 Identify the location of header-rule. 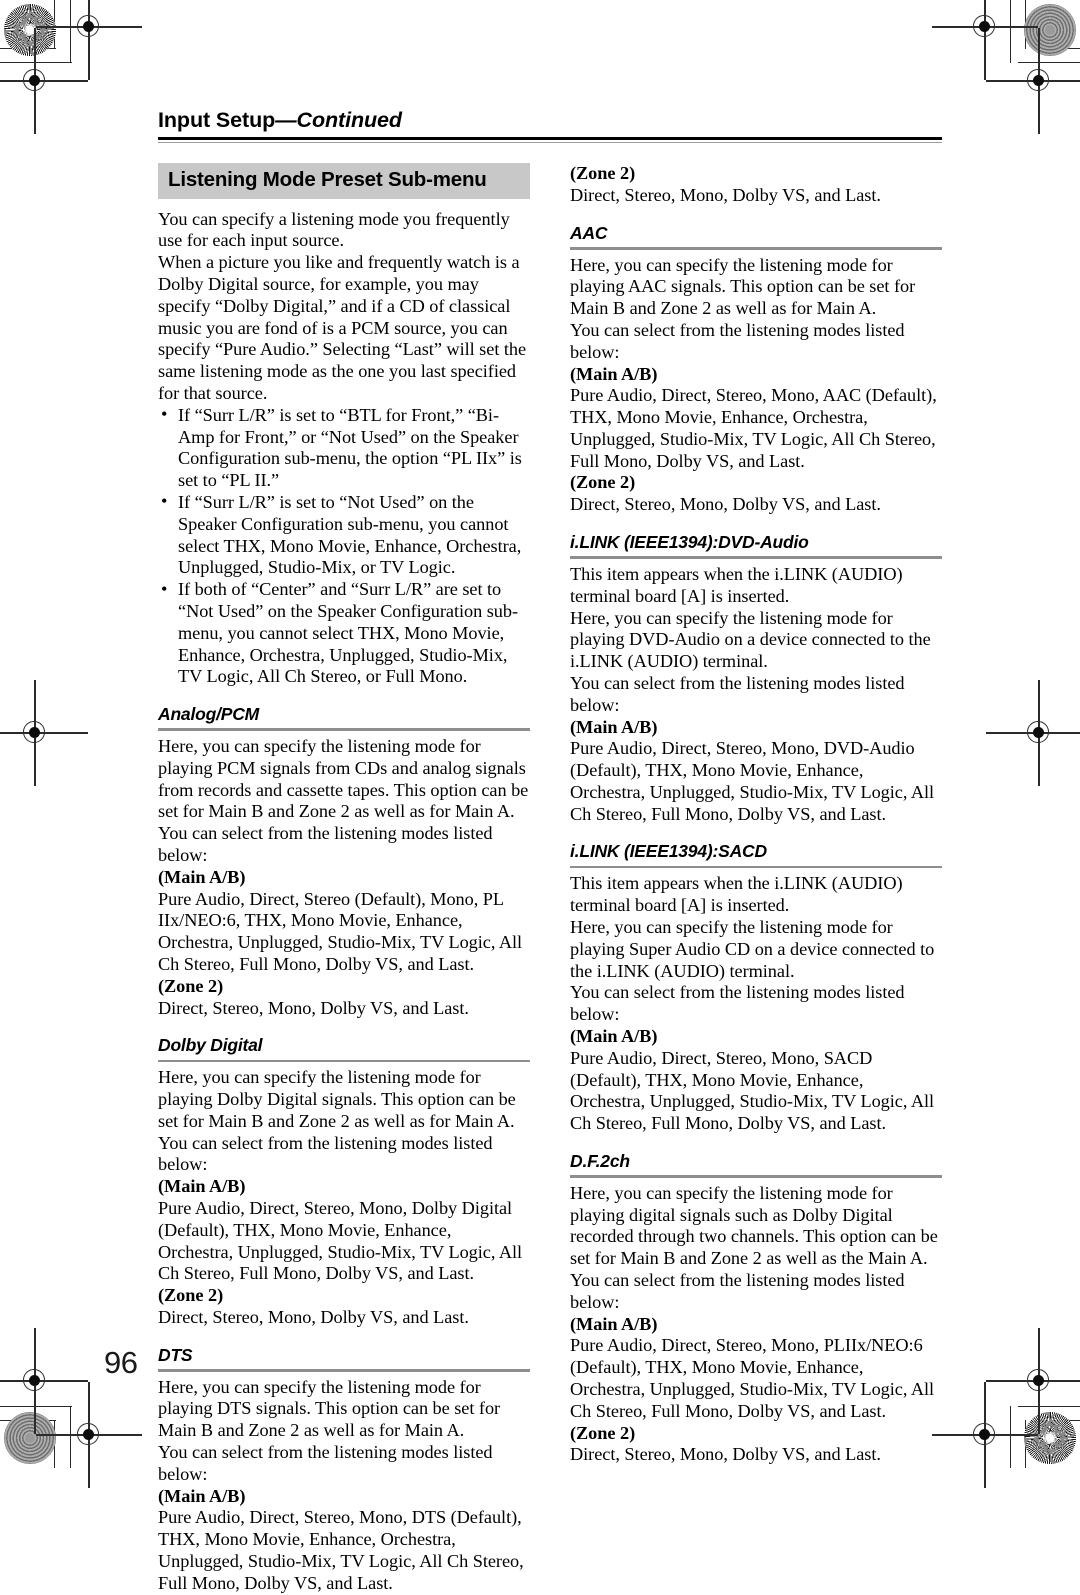
(550, 140).